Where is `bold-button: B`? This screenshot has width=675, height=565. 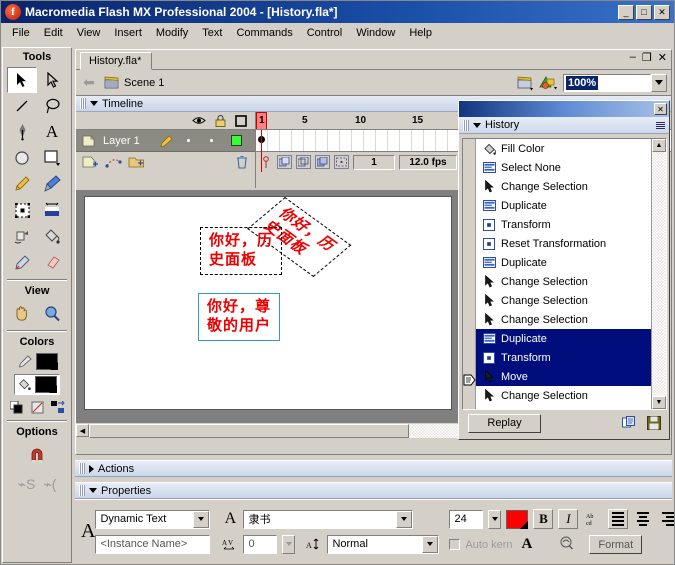 bold-button: B is located at coordinates (543, 519).